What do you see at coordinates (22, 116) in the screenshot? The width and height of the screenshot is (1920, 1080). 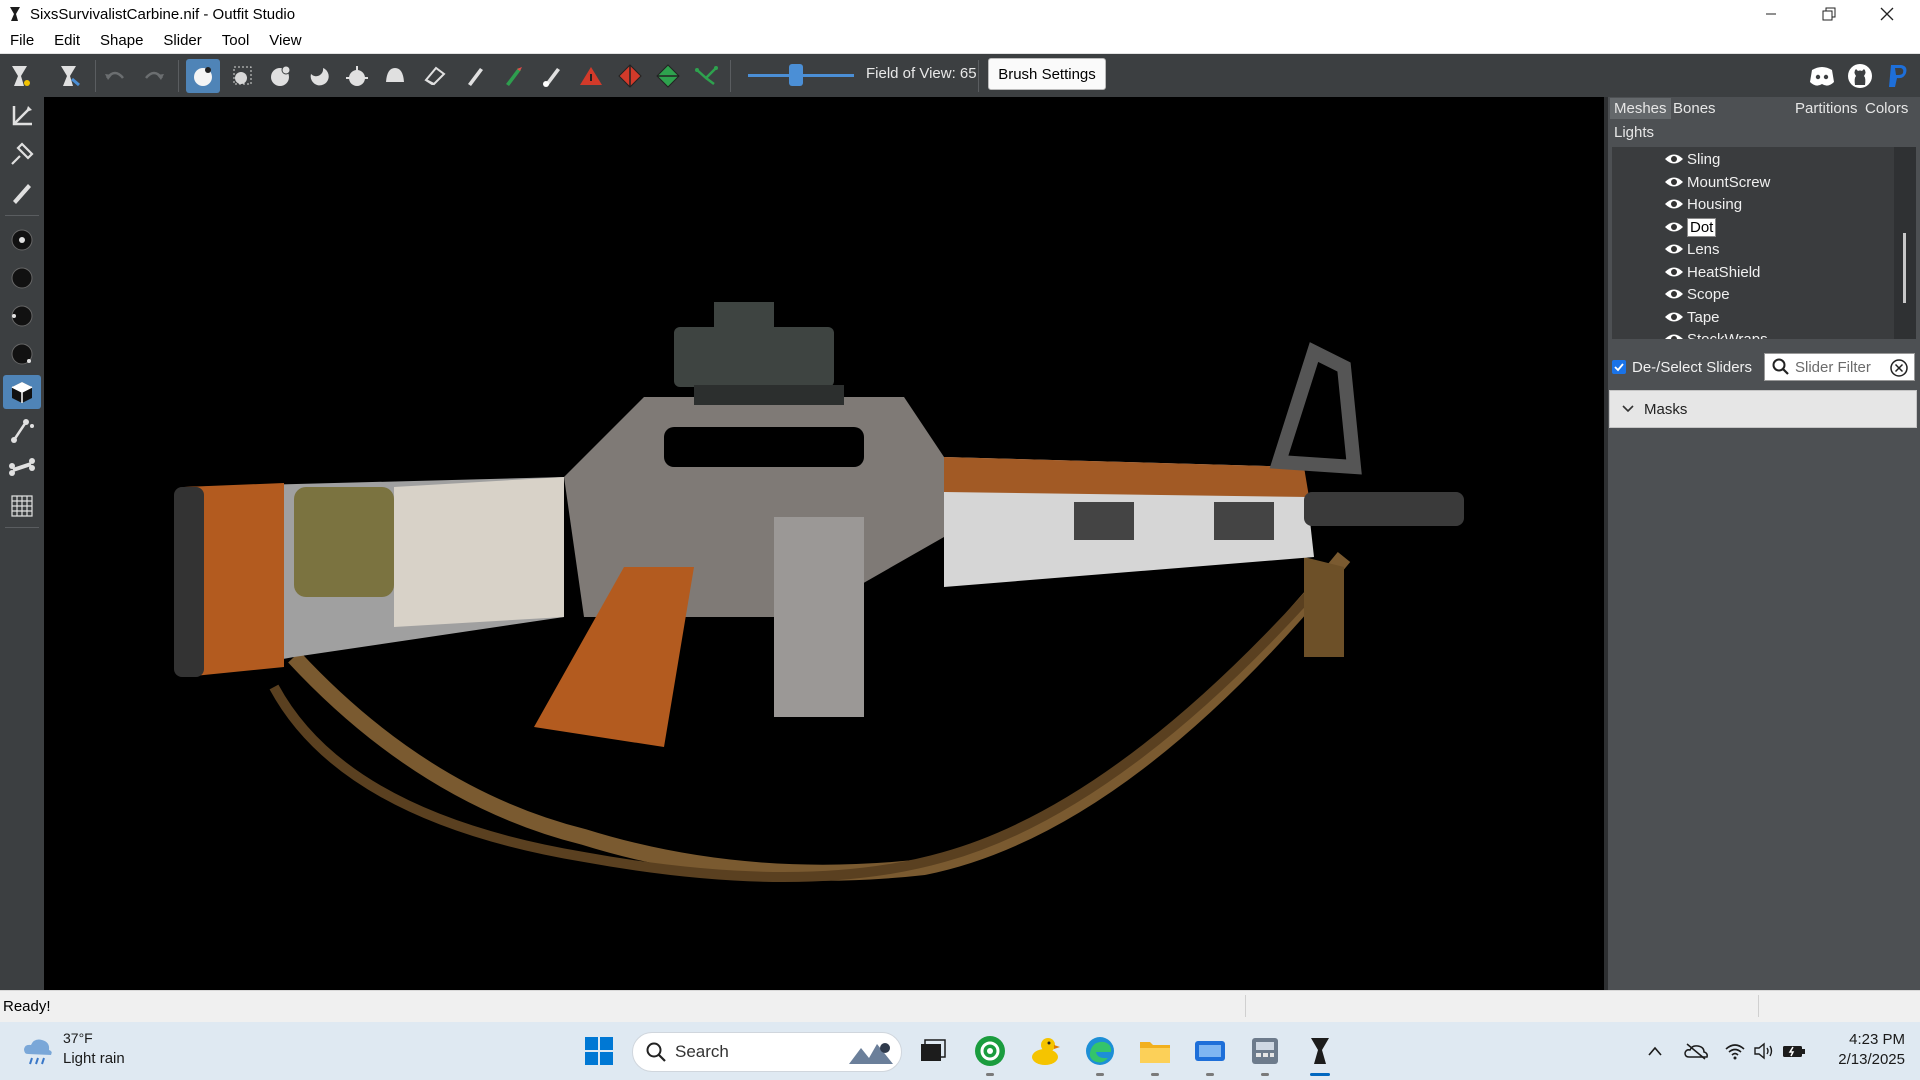 I see `transform-tool-button` at bounding box center [22, 116].